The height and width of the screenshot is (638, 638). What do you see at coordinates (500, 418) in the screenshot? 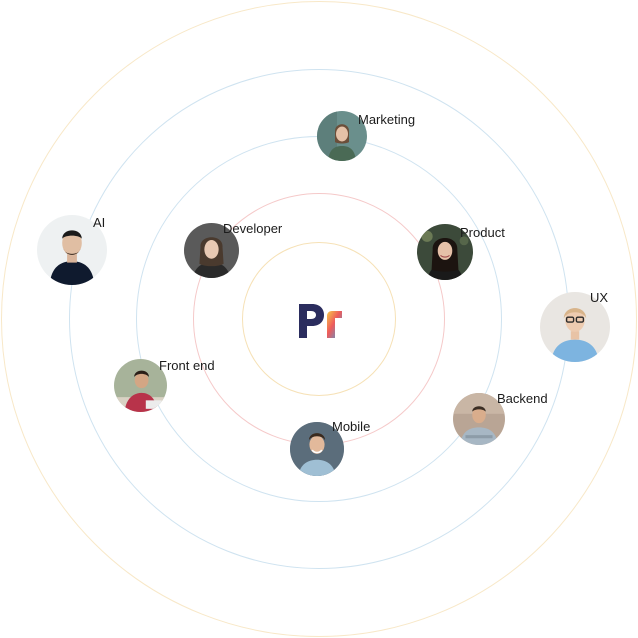
I see `member-backend: Backend` at bounding box center [500, 418].